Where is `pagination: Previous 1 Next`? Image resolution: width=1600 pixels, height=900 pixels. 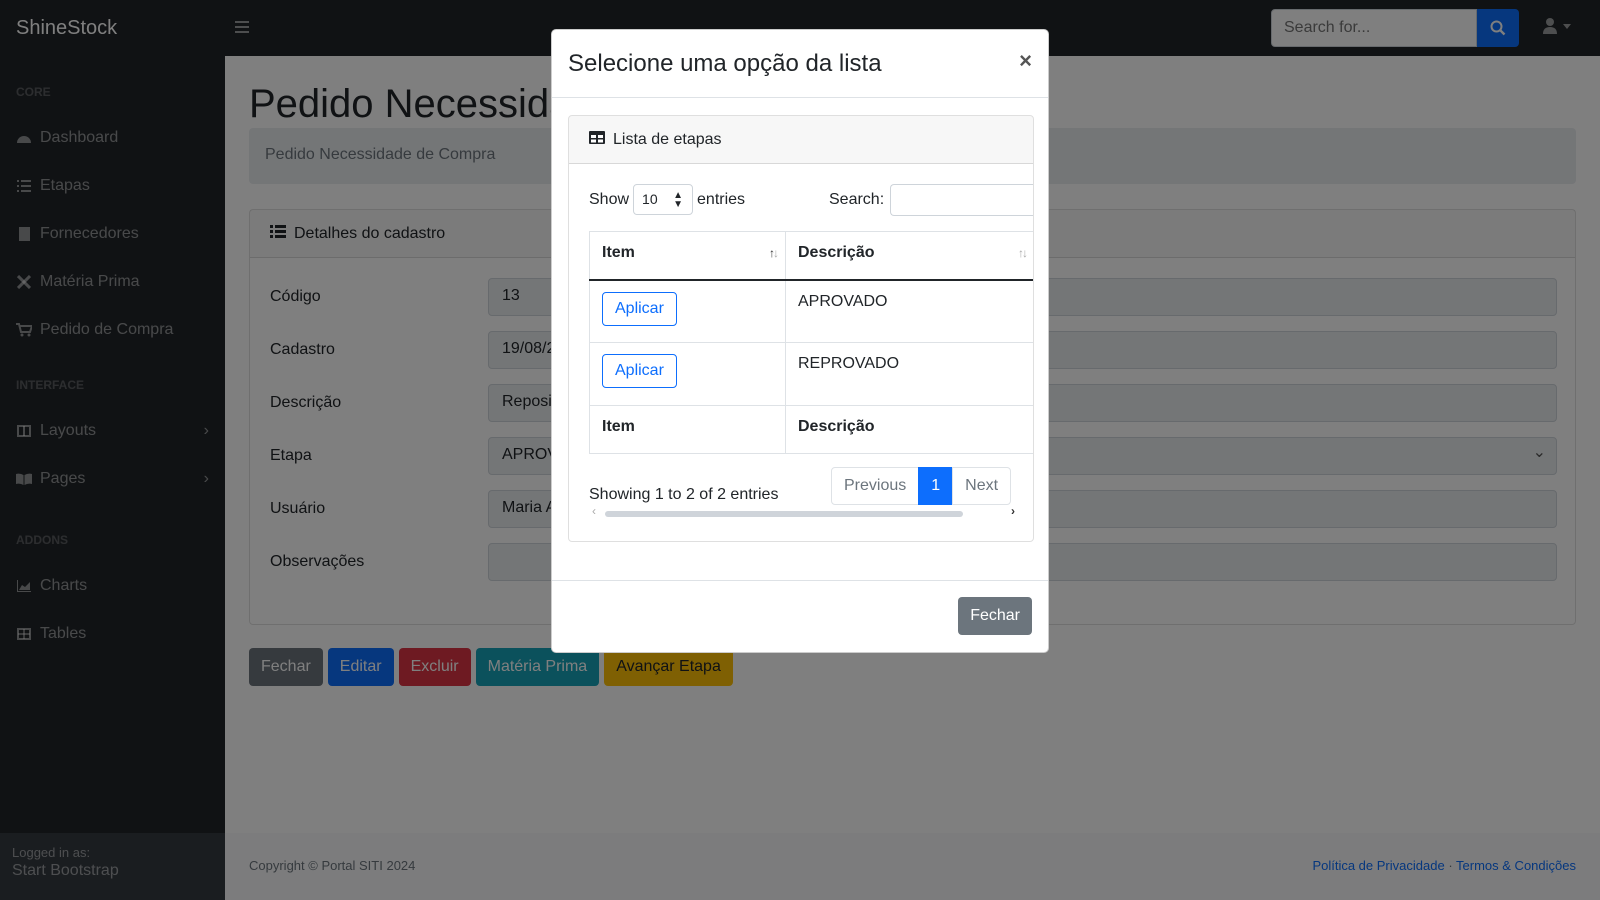 pagination: Previous 1 Next is located at coordinates (921, 486).